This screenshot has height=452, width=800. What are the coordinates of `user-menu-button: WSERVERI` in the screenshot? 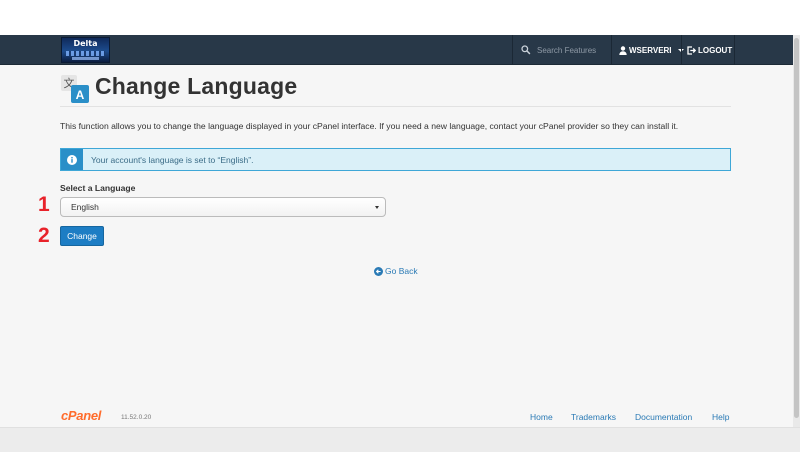 It's located at (649, 50).